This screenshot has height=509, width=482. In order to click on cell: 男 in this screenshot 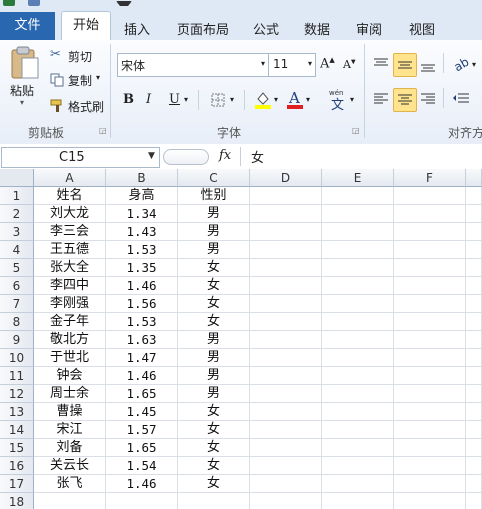, I will do `click(214, 340)`.